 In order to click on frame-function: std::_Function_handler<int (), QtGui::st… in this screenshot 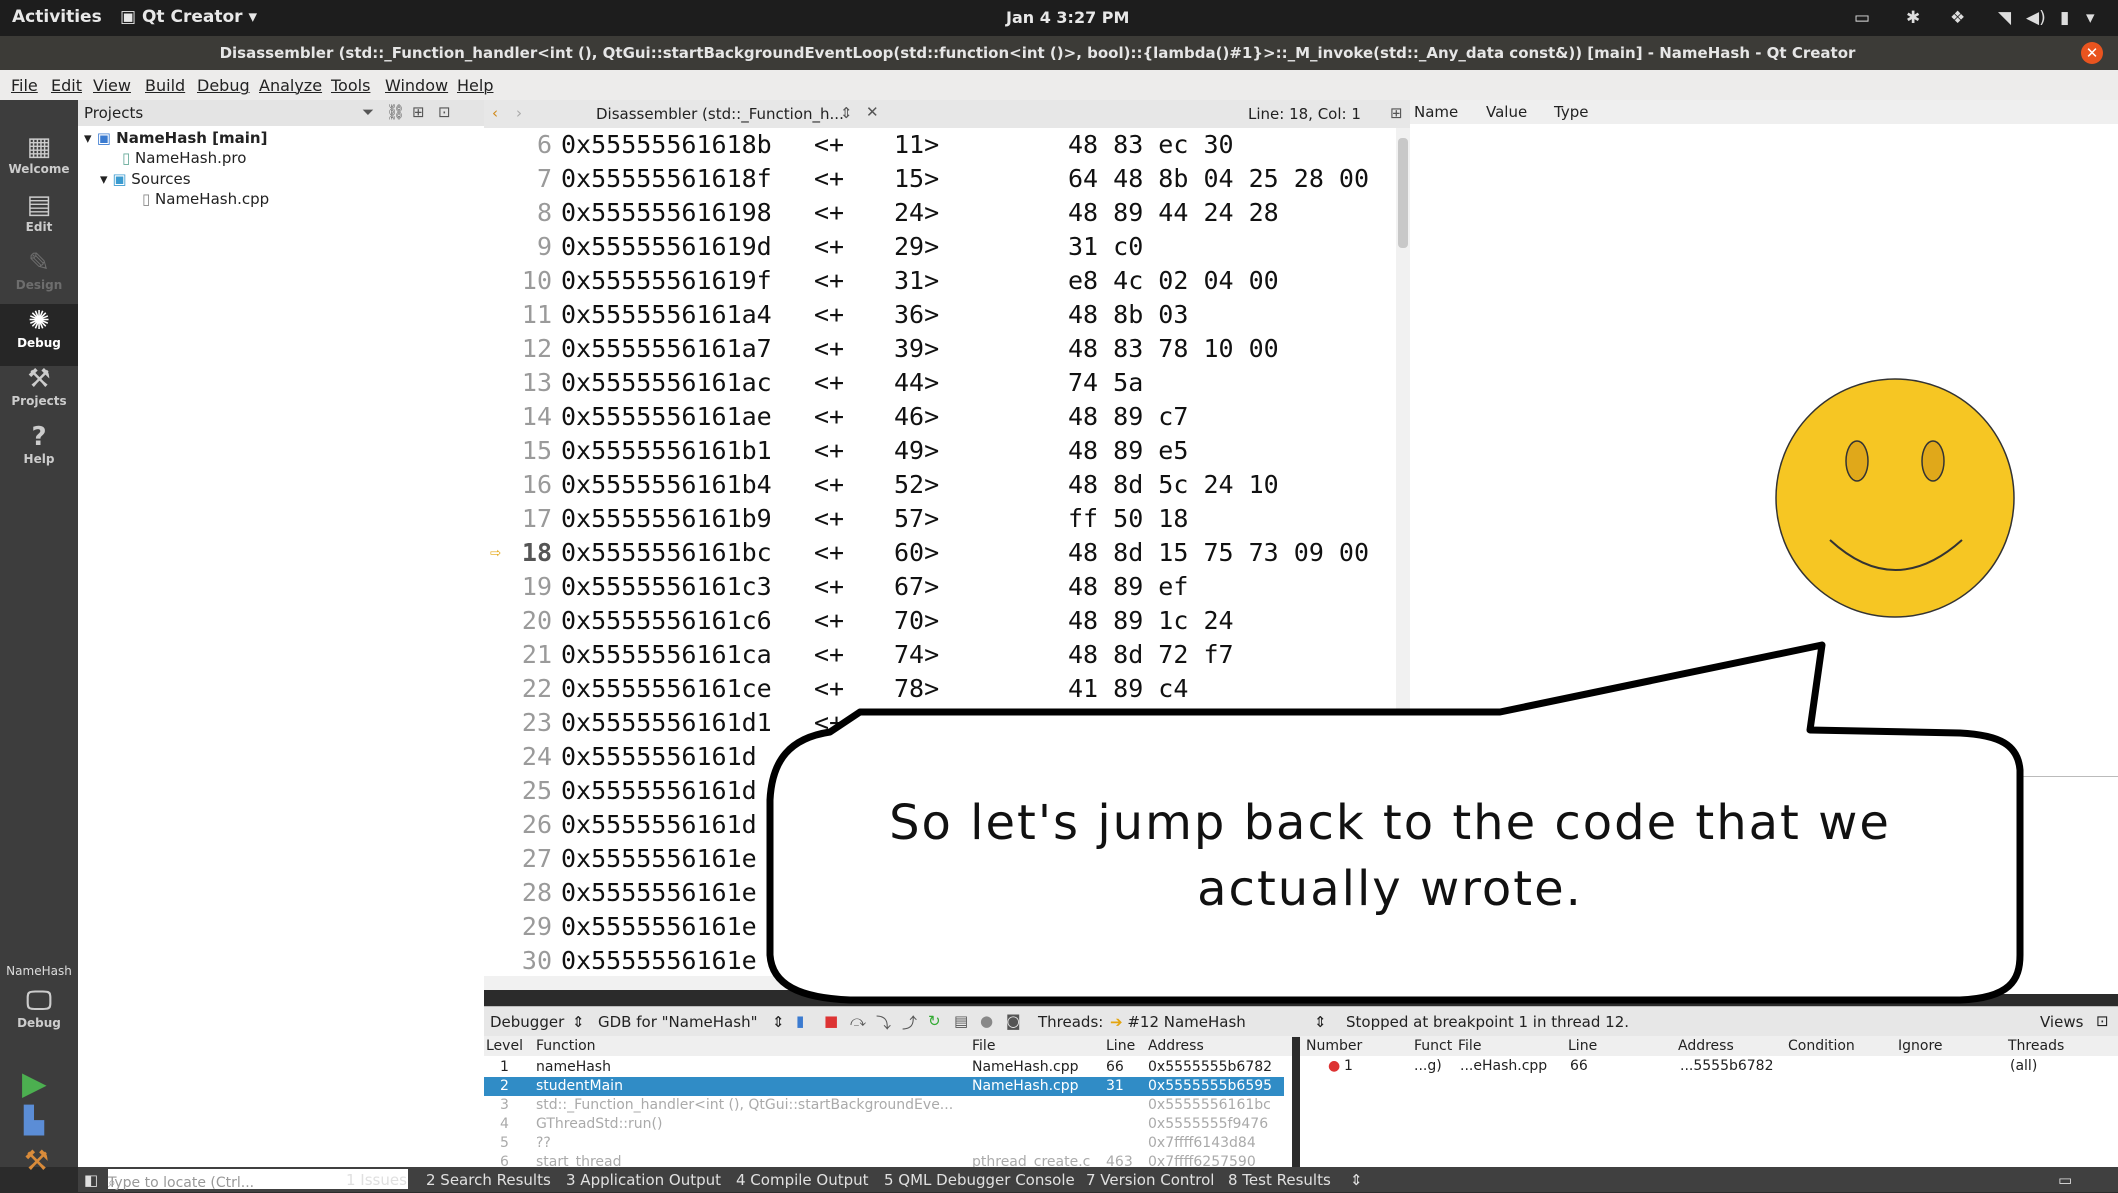, I will do `click(745, 1105)`.